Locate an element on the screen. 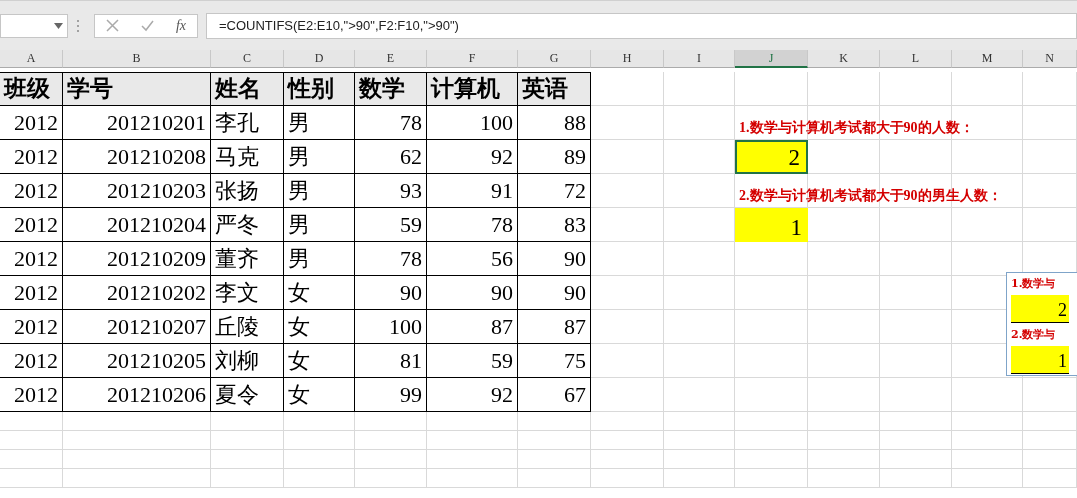 The image size is (1077, 498). table-cell: 201210208 is located at coordinates (137, 157).